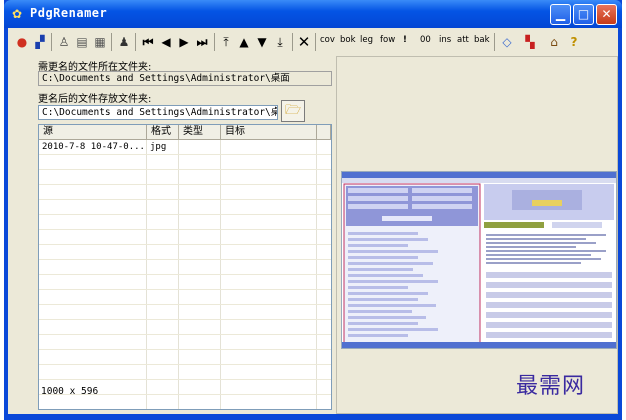  I want to click on zero-zero-button: 00, so click(425, 40).